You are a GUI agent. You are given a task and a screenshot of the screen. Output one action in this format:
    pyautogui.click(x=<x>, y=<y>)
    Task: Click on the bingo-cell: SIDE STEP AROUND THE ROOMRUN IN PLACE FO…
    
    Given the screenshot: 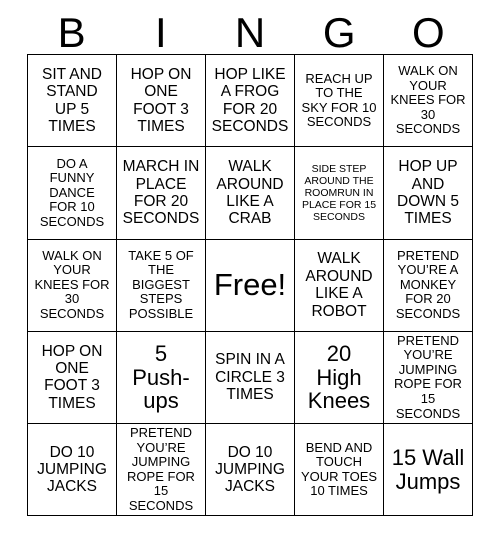 What is the action you would take?
    pyautogui.click(x=339, y=193)
    